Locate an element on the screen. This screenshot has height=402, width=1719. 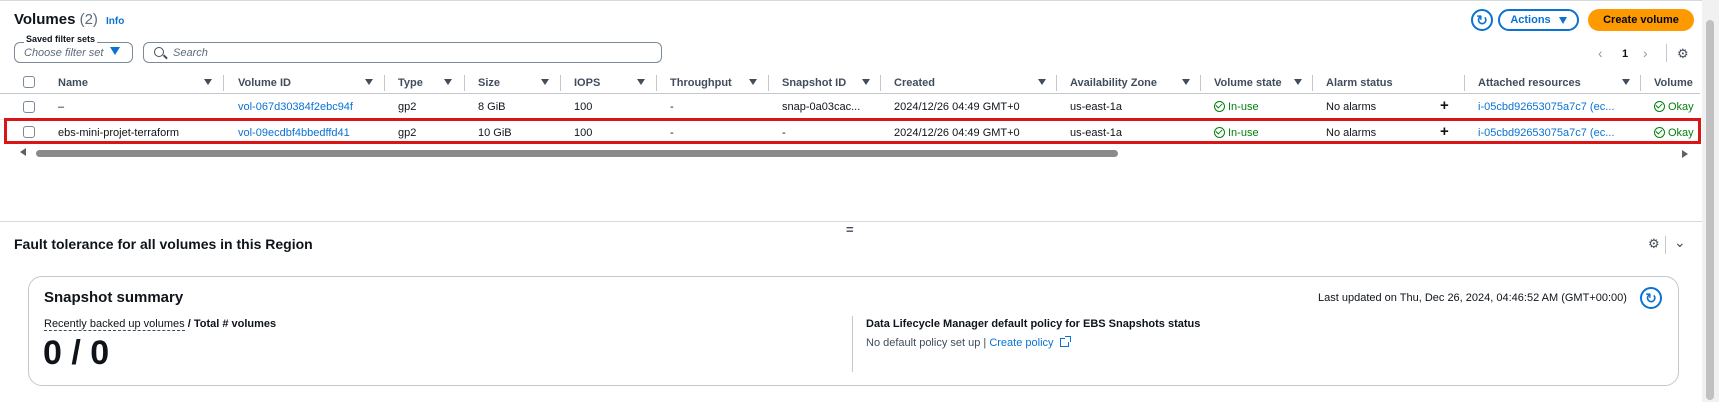
cell-size: 10 GiB is located at coordinates (495, 133).